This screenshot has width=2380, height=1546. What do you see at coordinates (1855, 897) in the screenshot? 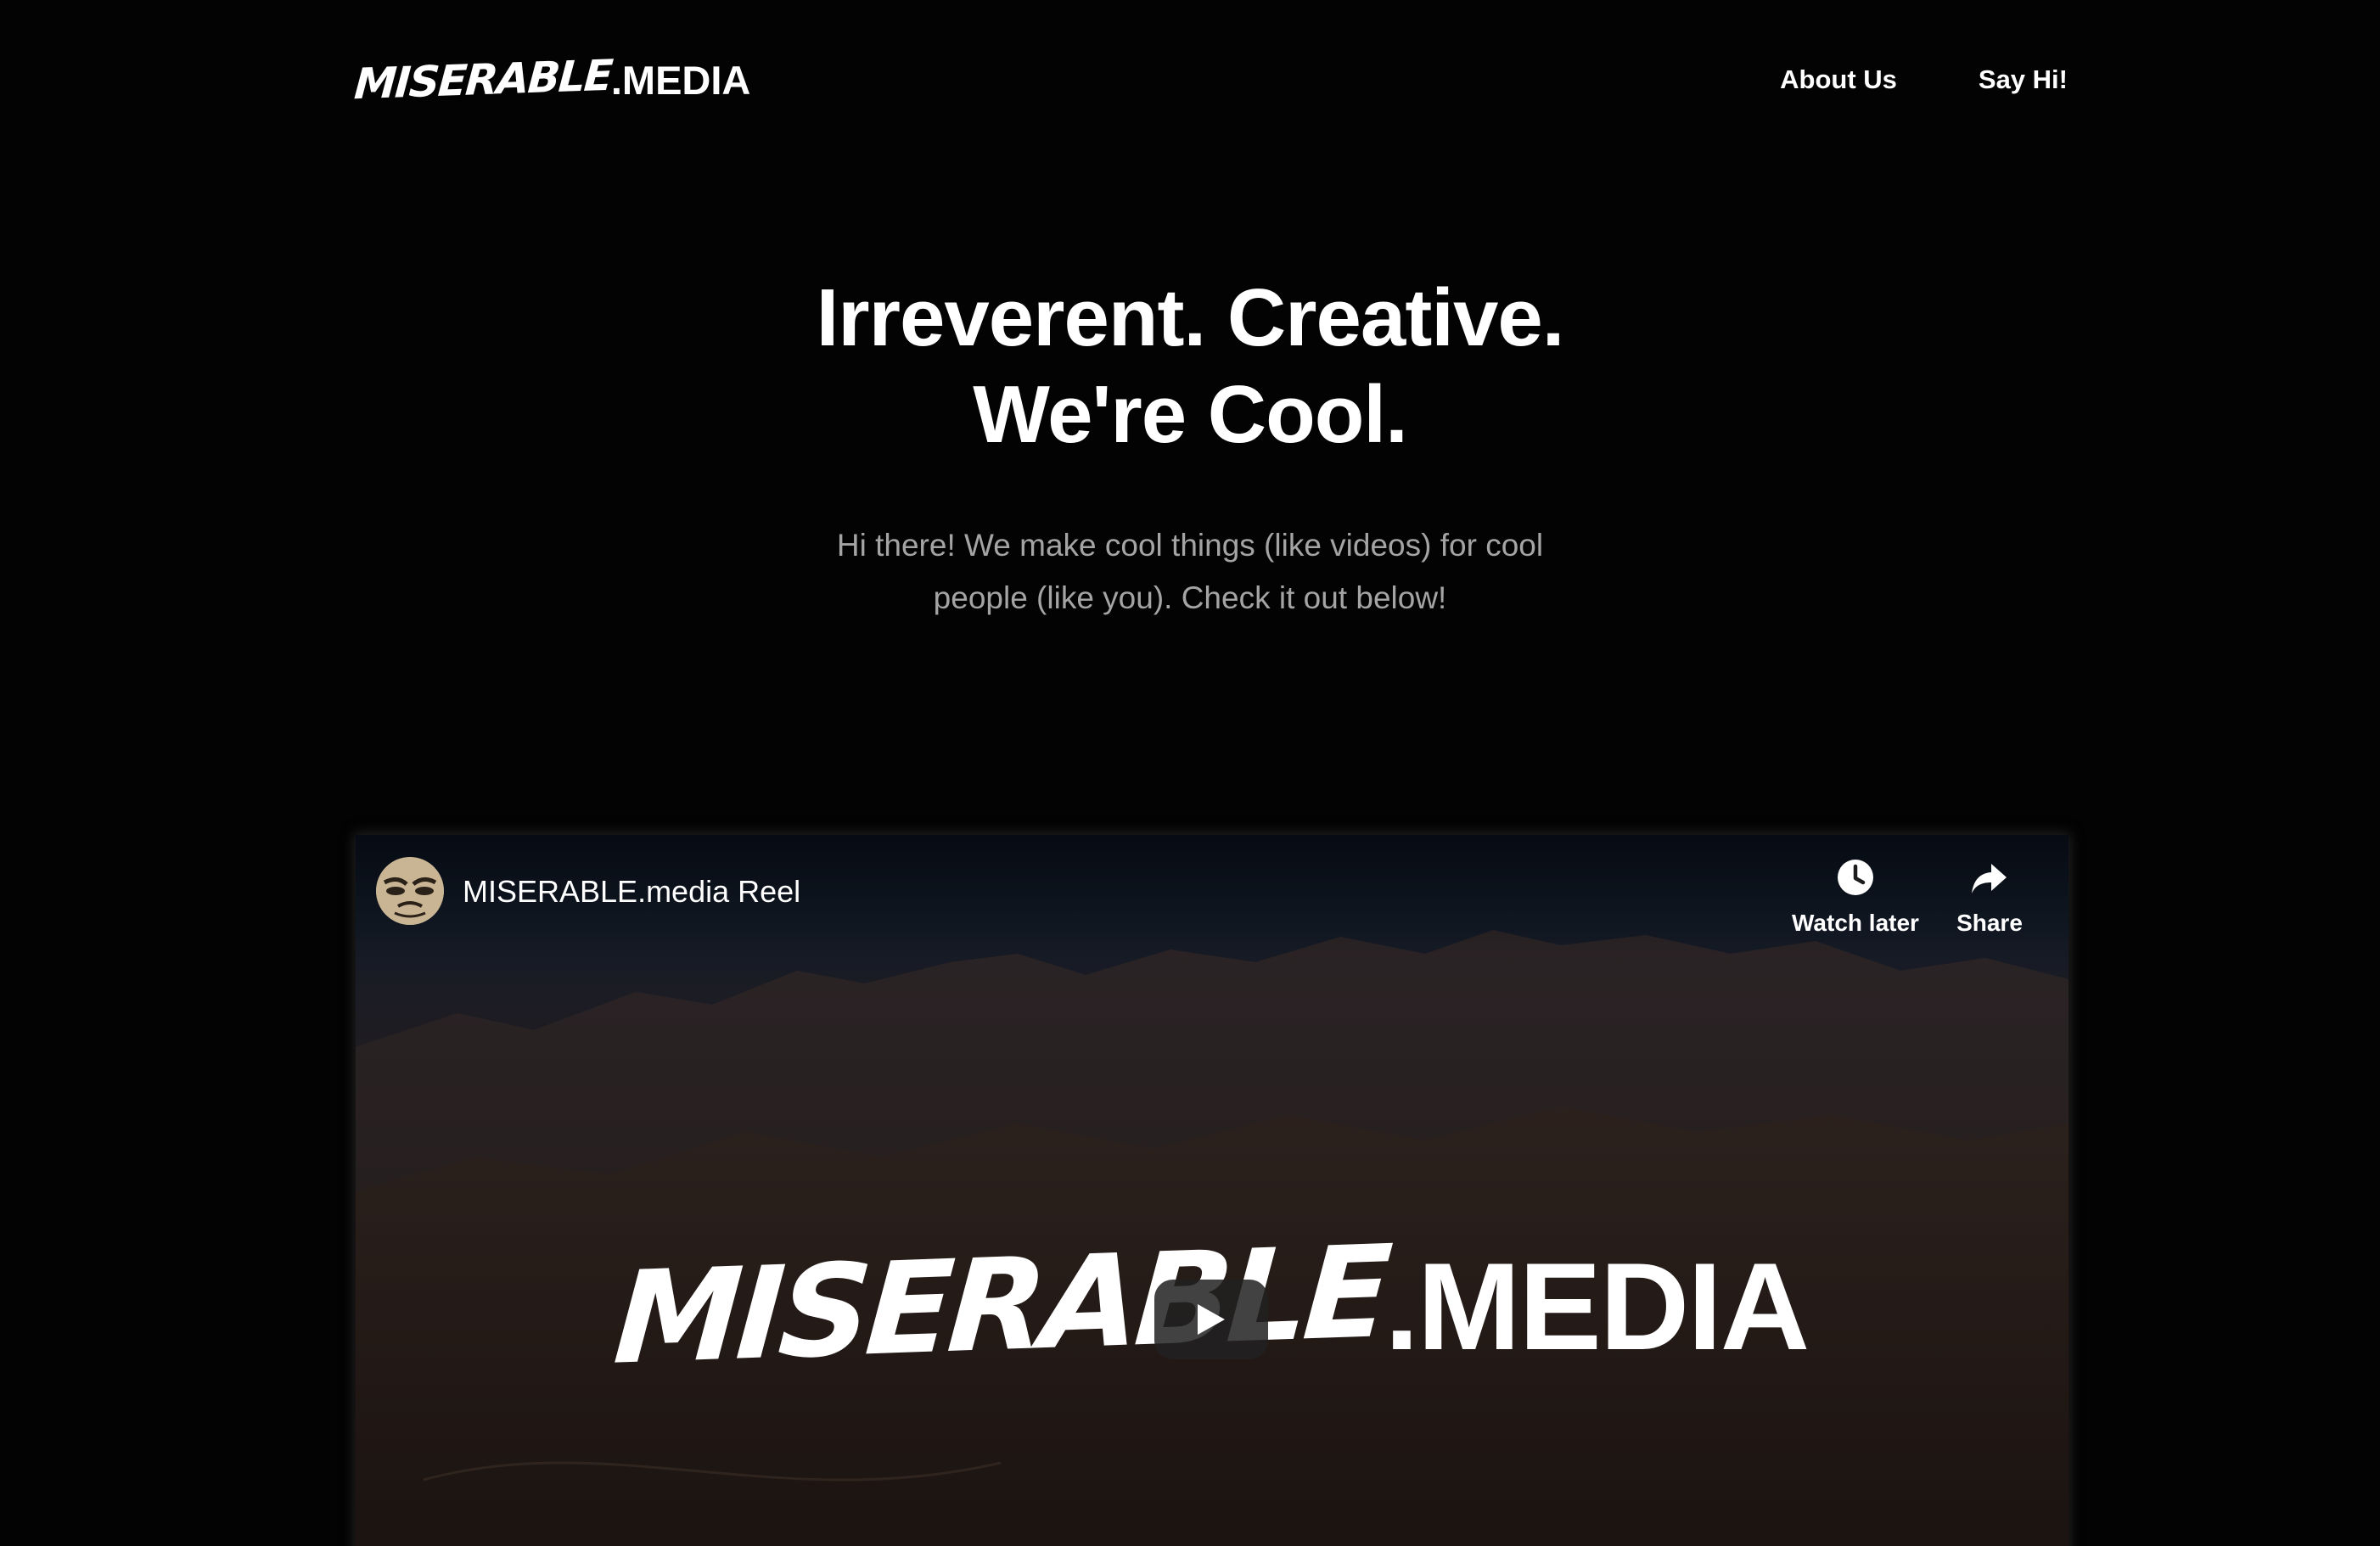
I see `watch-later-button: Watch later` at bounding box center [1855, 897].